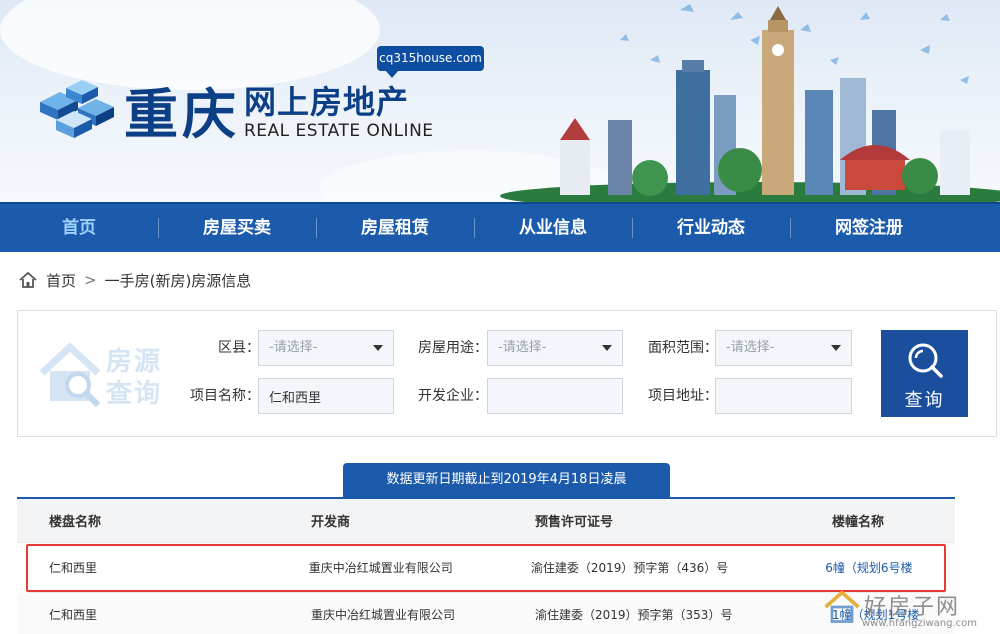  What do you see at coordinates (339, 131) in the screenshot?
I see `logo-english-text: REAL ESTATE ONLINE` at bounding box center [339, 131].